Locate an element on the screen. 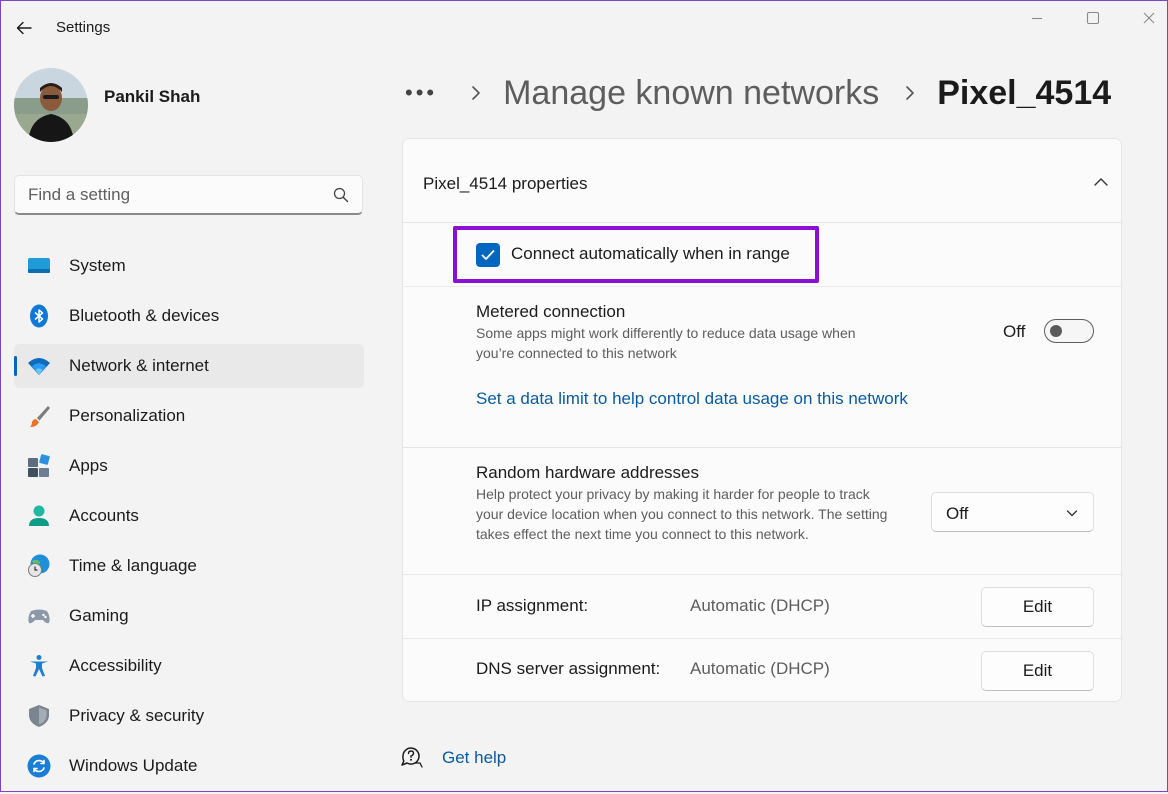 The width and height of the screenshot is (1168, 794). close-icon is located at coordinates (1149, 18).